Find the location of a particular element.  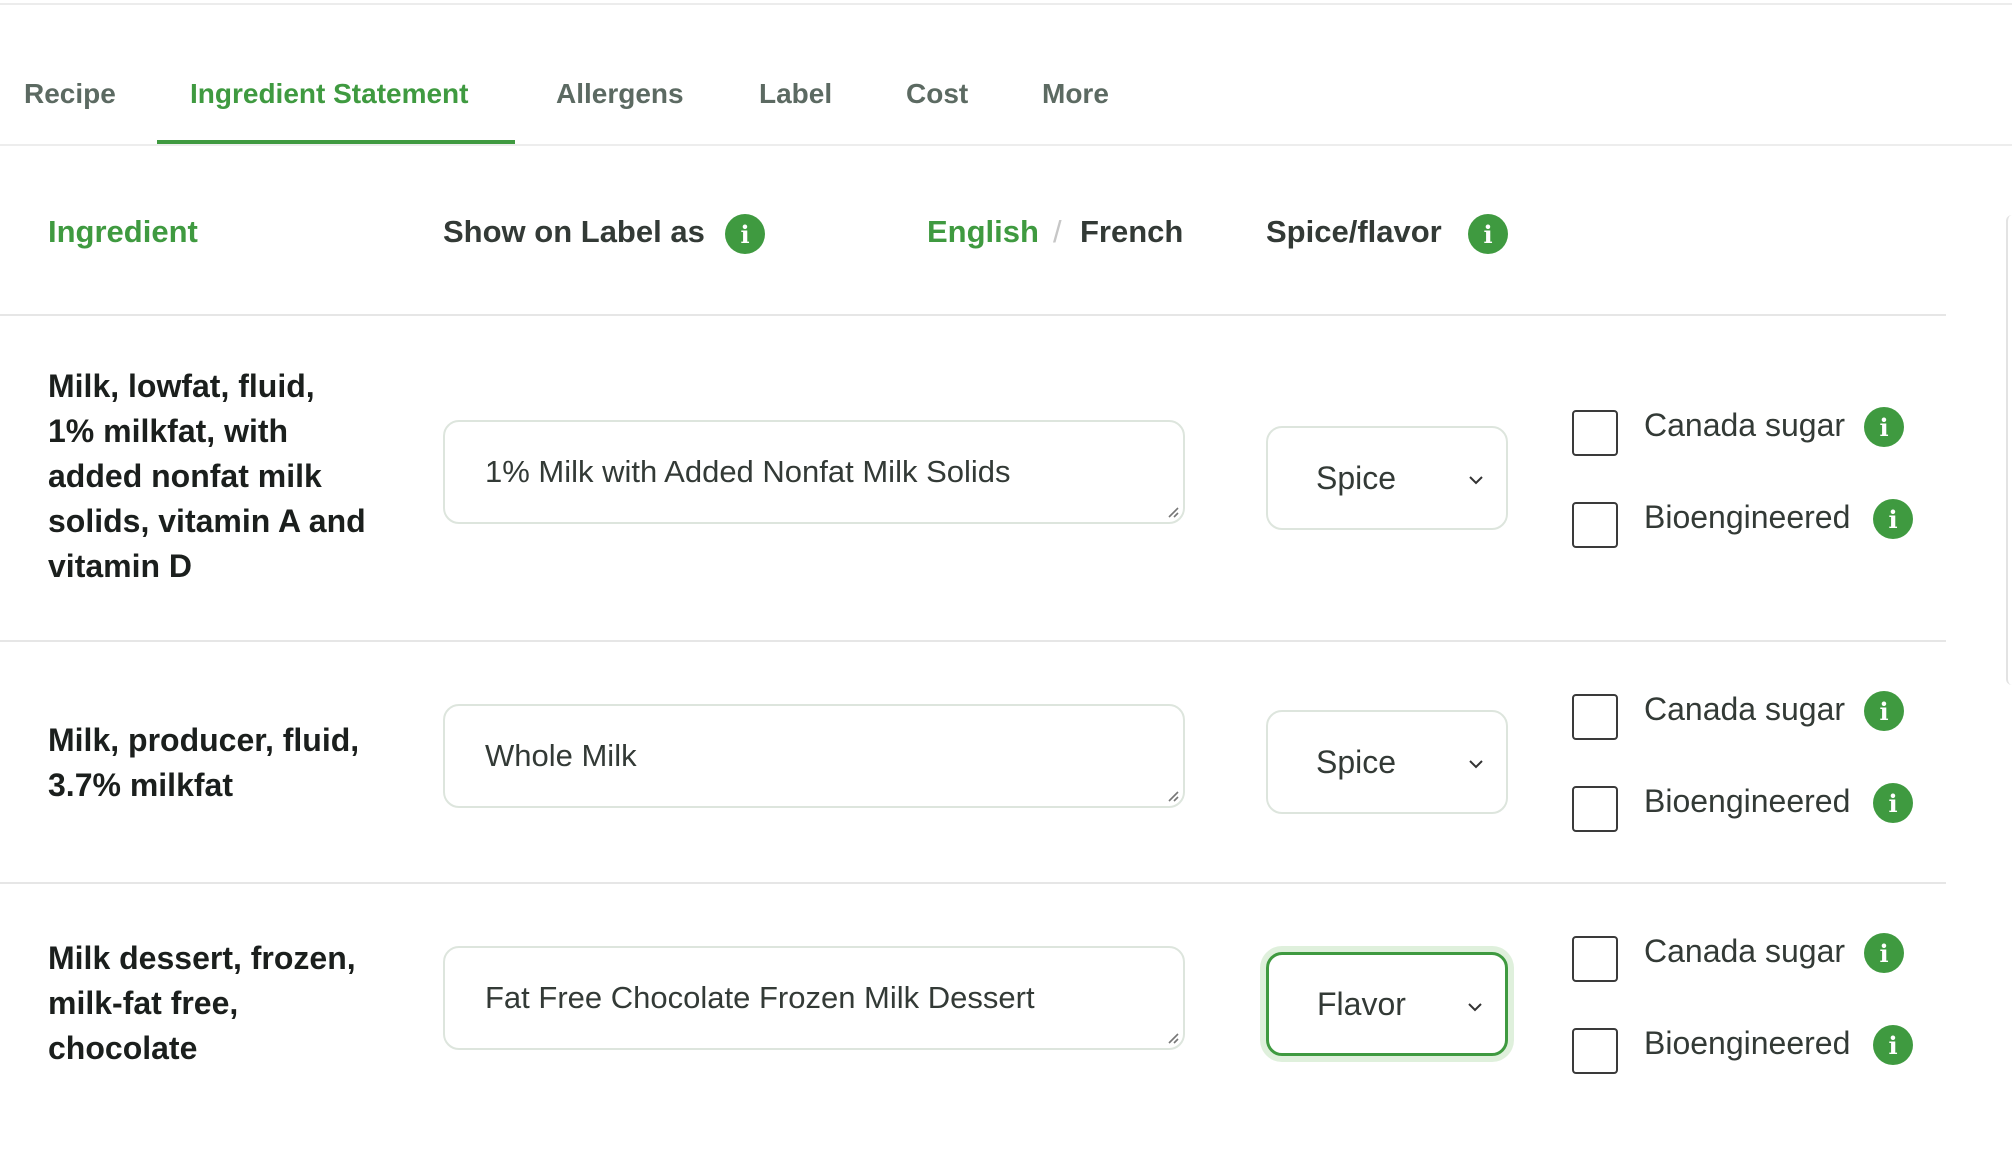

tab-allergens: Allergens is located at coordinates (620, 94).